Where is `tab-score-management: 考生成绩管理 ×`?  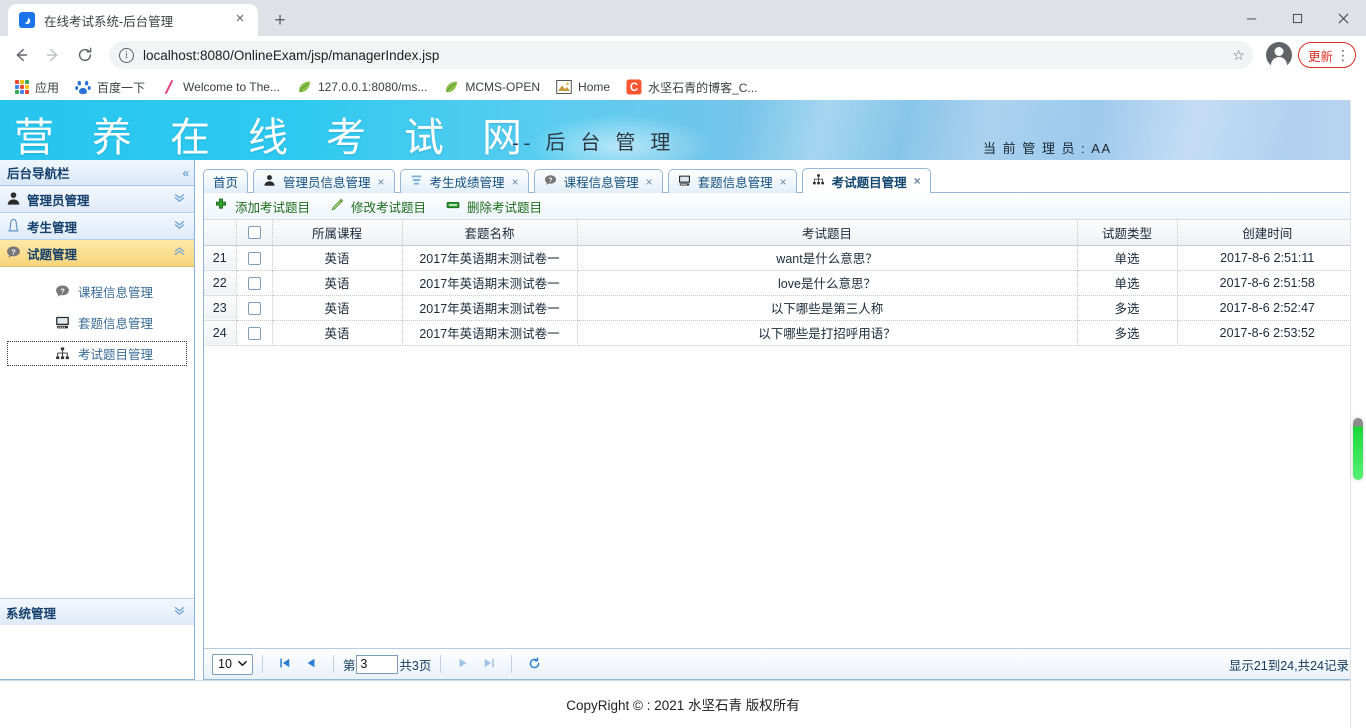 tab-score-management: 考生成绩管理 × is located at coordinates (464, 181).